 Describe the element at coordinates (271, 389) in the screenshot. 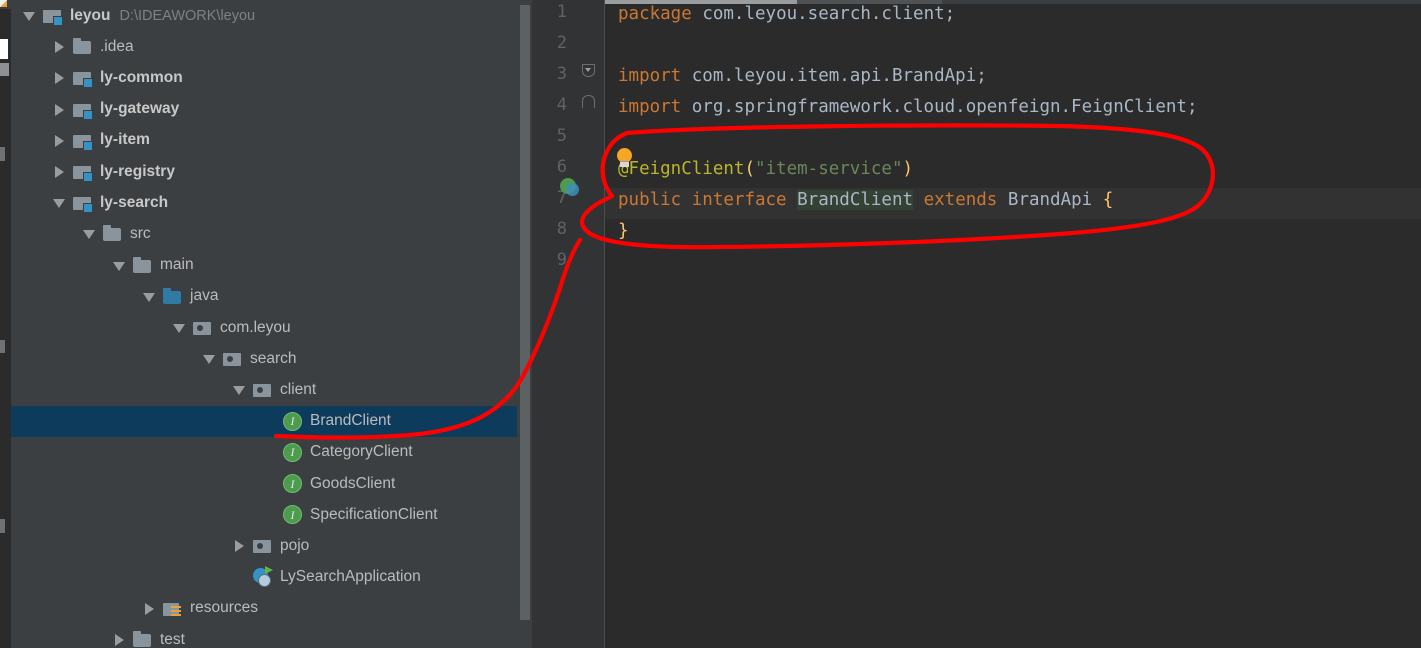

I see `tree-node-client: client` at that location.